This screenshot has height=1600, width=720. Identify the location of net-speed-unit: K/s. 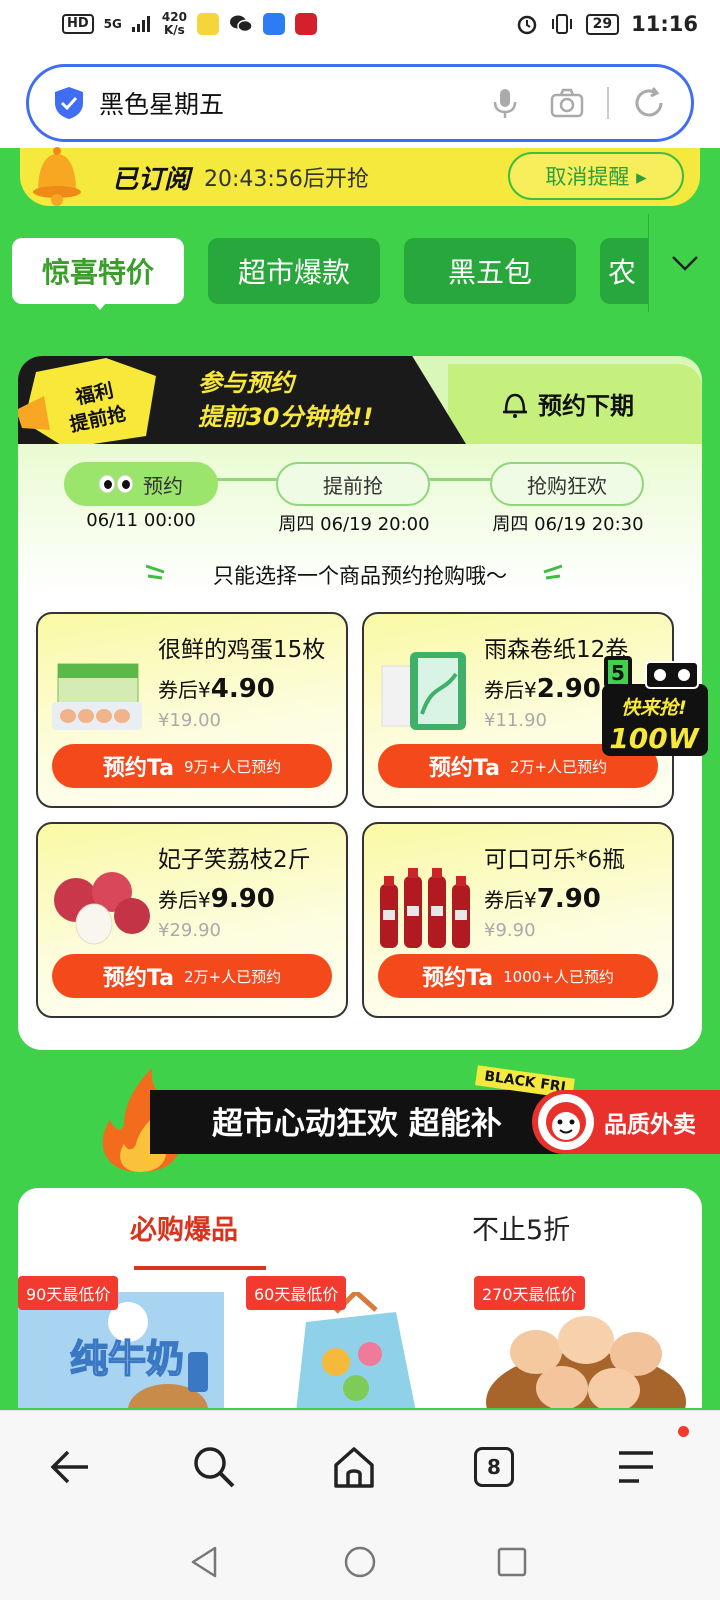
(174, 30).